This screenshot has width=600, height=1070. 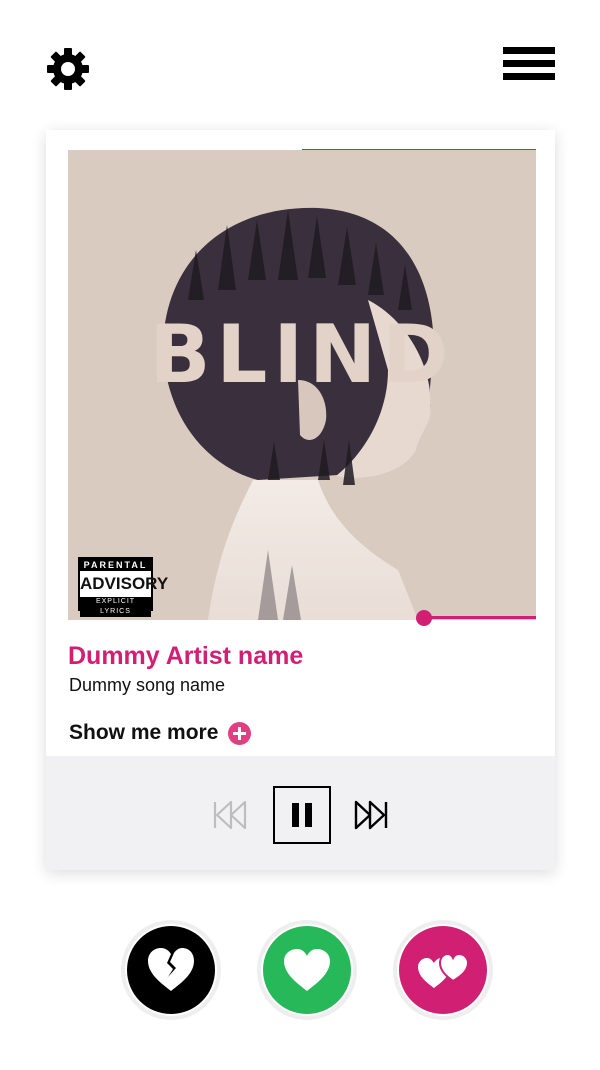 What do you see at coordinates (144, 732) in the screenshot?
I see `show-more-label: Show me more` at bounding box center [144, 732].